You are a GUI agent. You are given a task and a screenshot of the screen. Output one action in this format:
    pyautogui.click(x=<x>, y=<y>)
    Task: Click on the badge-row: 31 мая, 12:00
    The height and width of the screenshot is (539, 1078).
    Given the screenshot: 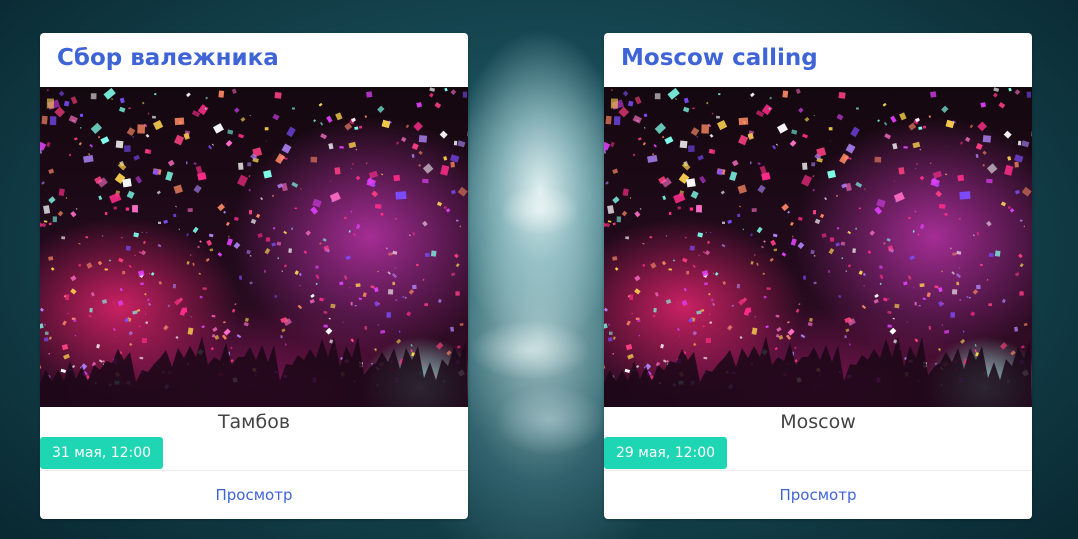 What is the action you would take?
    pyautogui.click(x=254, y=453)
    